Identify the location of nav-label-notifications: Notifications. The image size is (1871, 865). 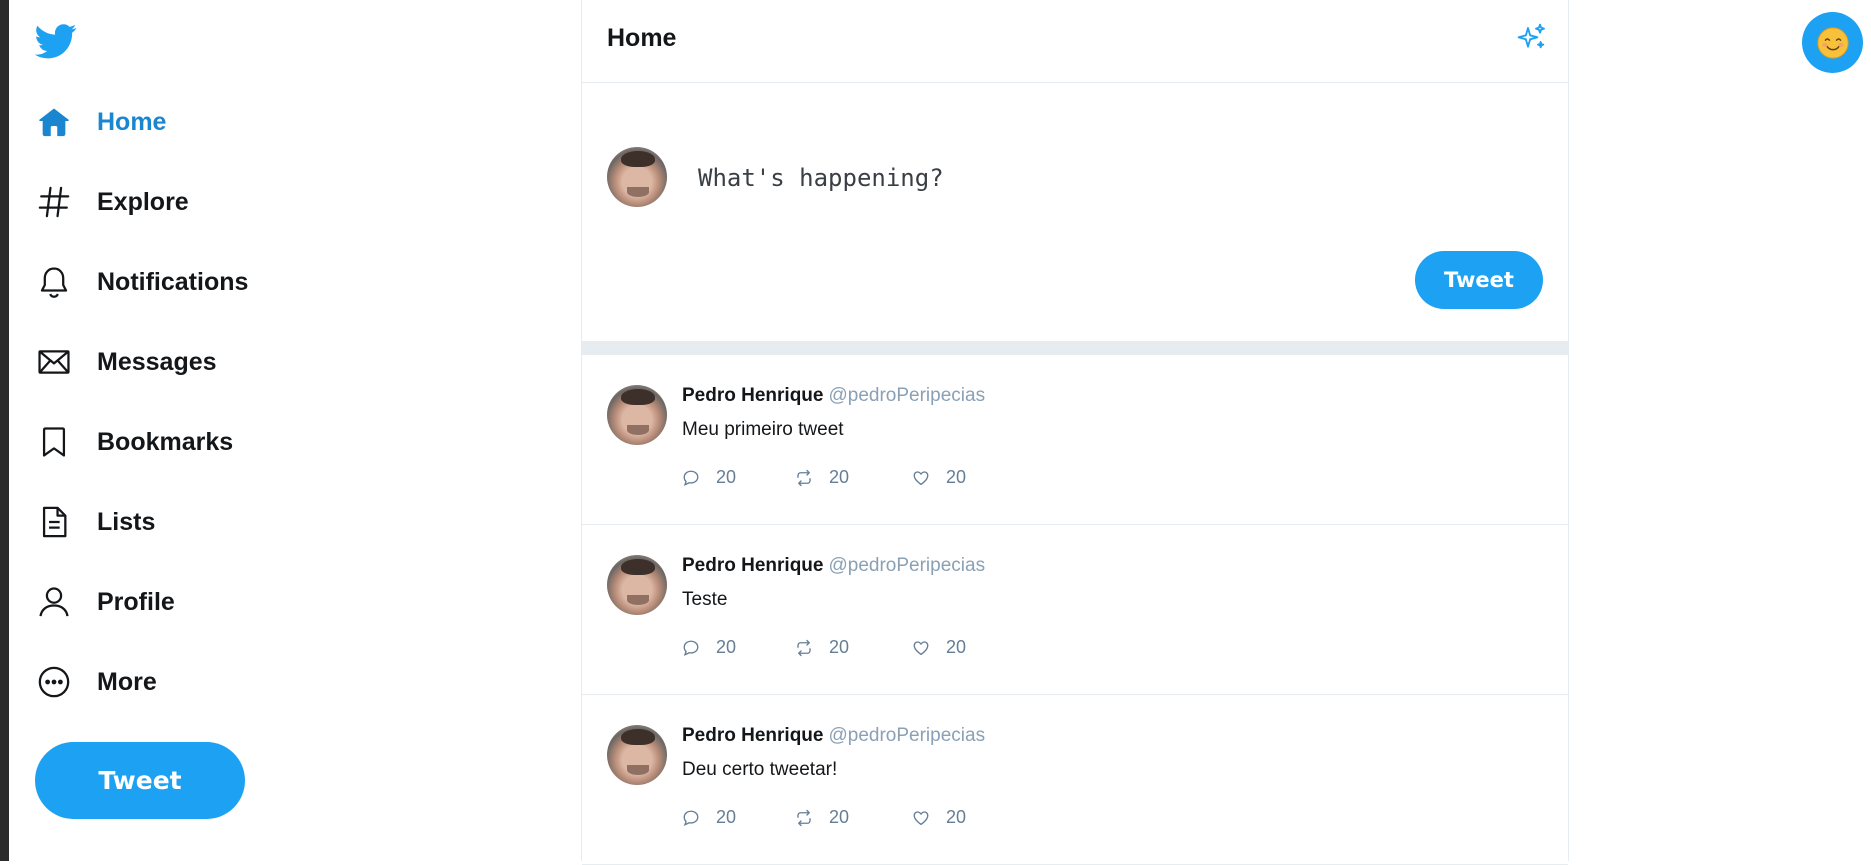
(173, 281).